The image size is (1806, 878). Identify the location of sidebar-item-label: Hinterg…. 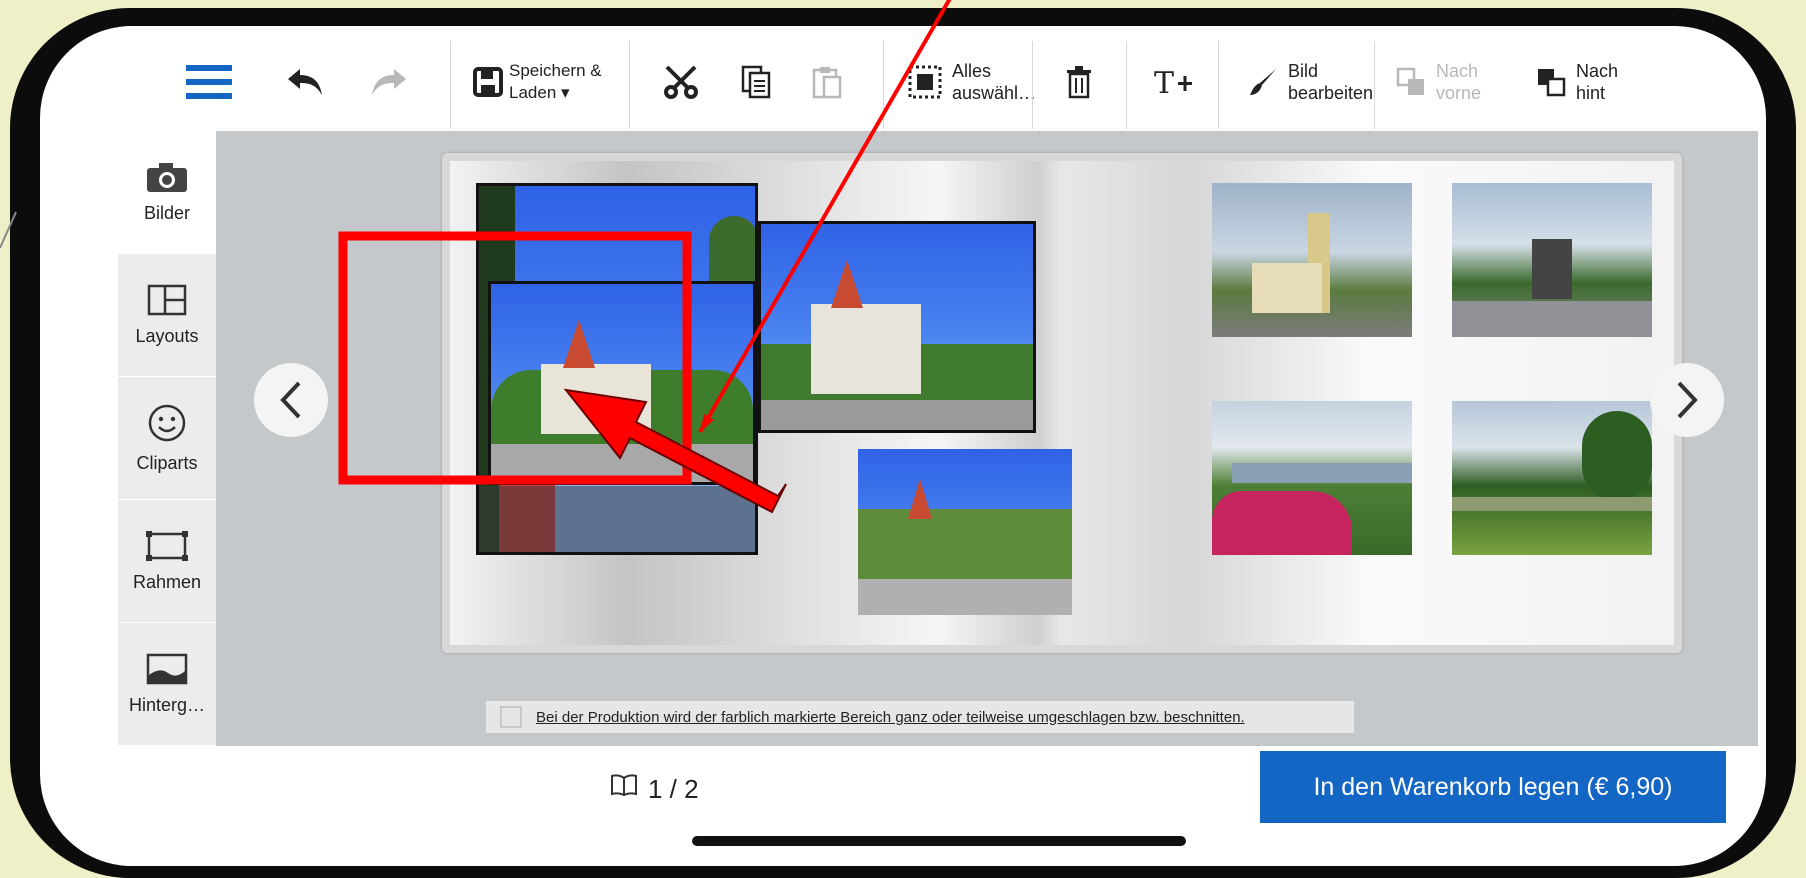
(167, 704).